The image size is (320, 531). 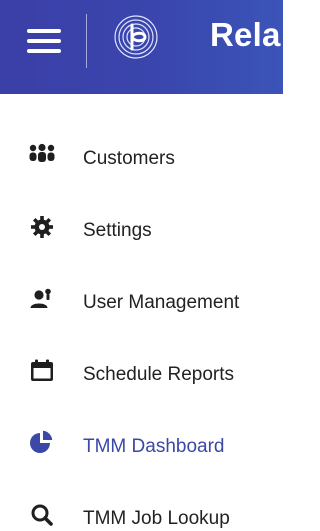 What do you see at coordinates (245, 34) in the screenshot?
I see `app-title: Rela` at bounding box center [245, 34].